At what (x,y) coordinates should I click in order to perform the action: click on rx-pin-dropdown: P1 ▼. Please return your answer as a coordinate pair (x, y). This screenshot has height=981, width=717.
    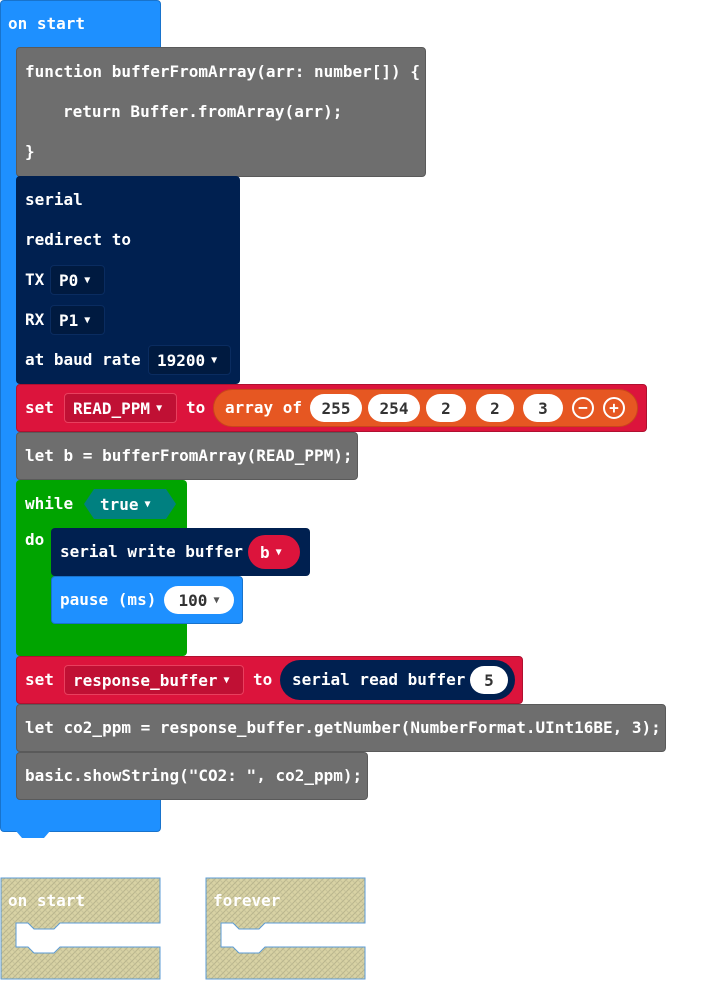
    Looking at the image, I should click on (77, 320).